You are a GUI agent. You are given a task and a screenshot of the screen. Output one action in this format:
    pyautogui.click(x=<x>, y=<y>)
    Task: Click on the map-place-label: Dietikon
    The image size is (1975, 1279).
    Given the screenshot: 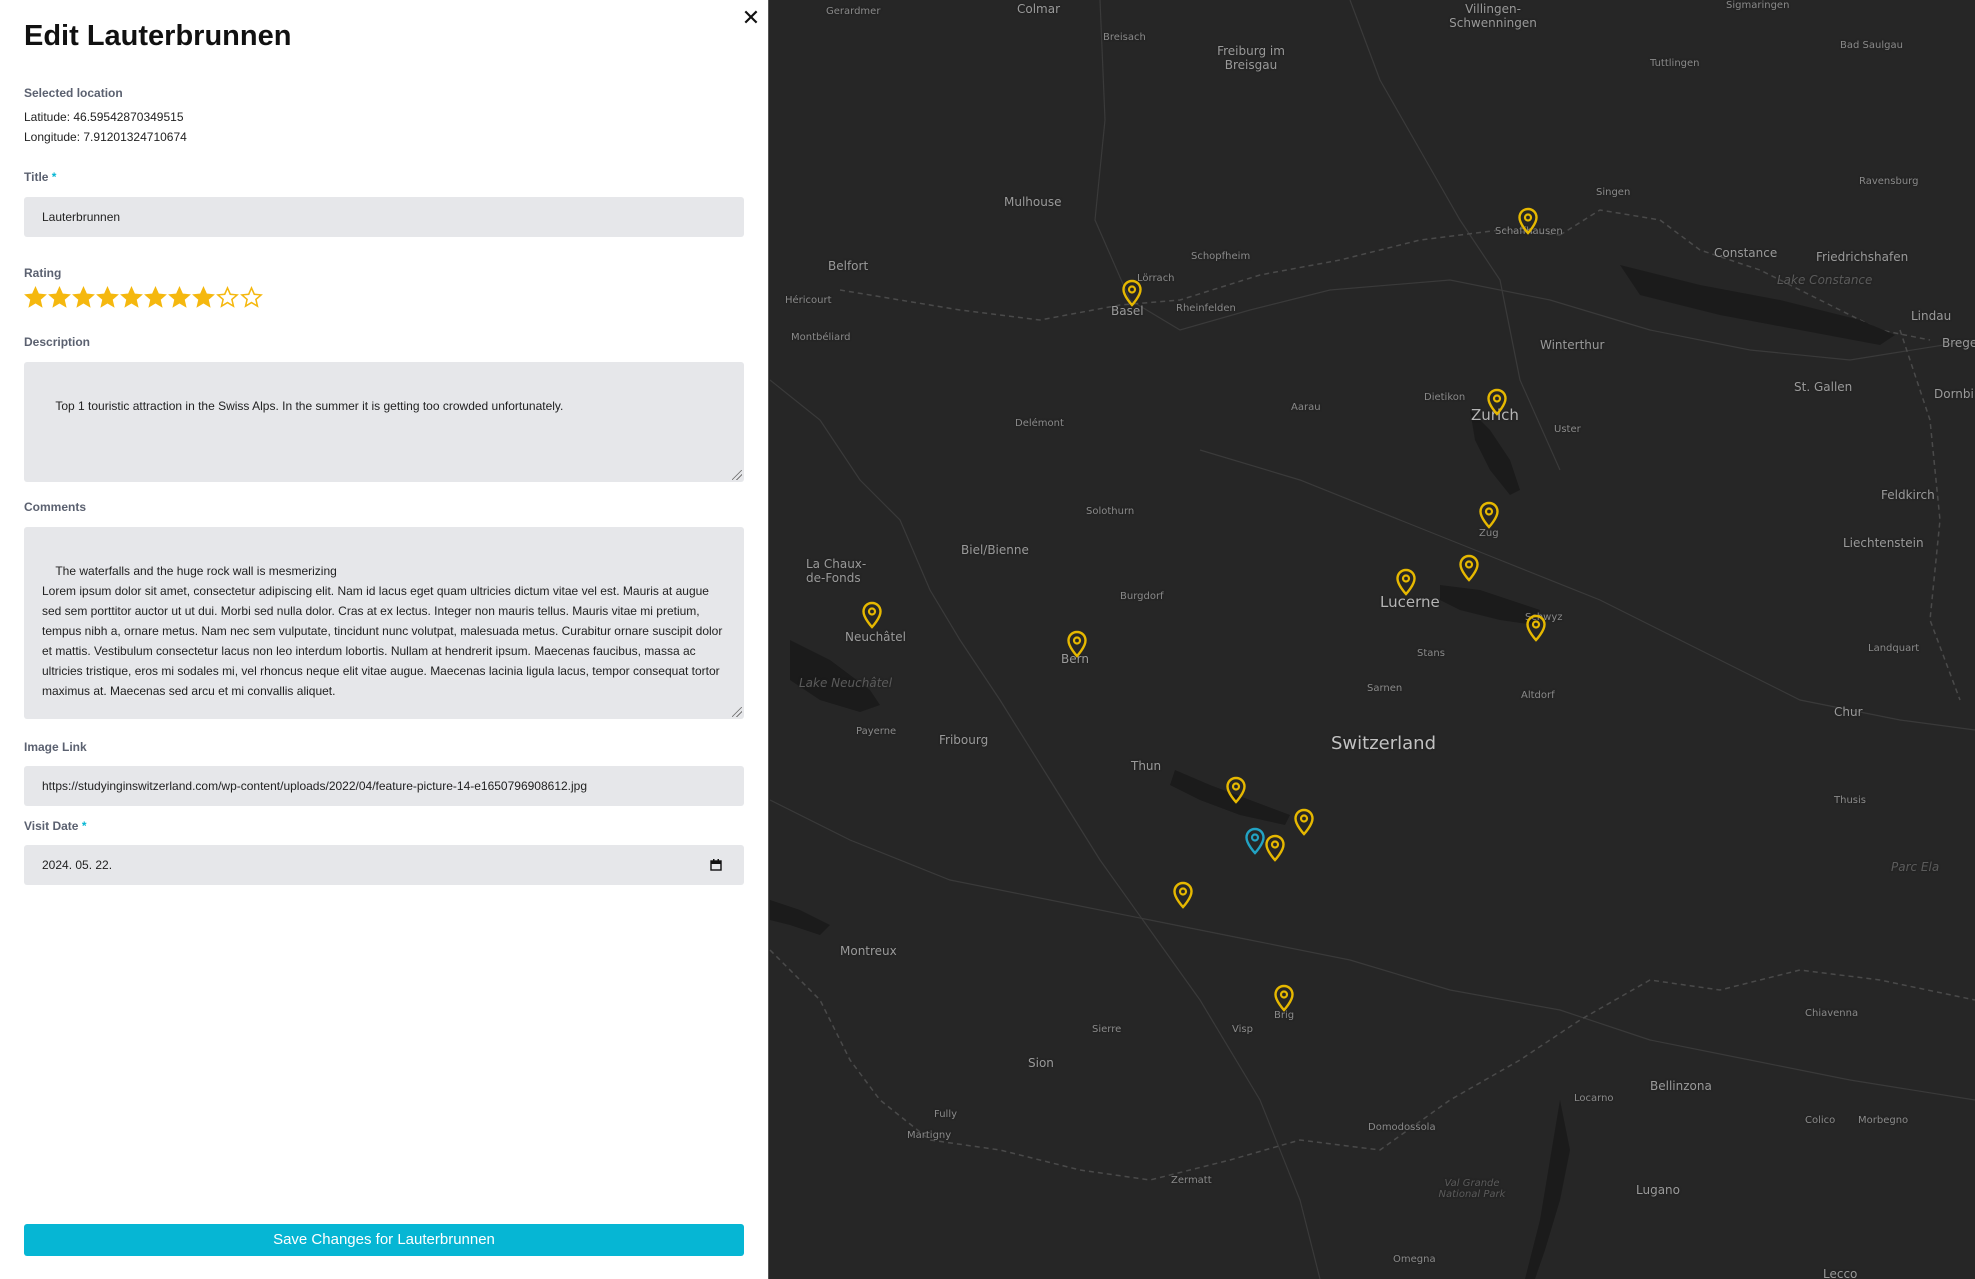 What is the action you would take?
    pyautogui.click(x=1445, y=397)
    